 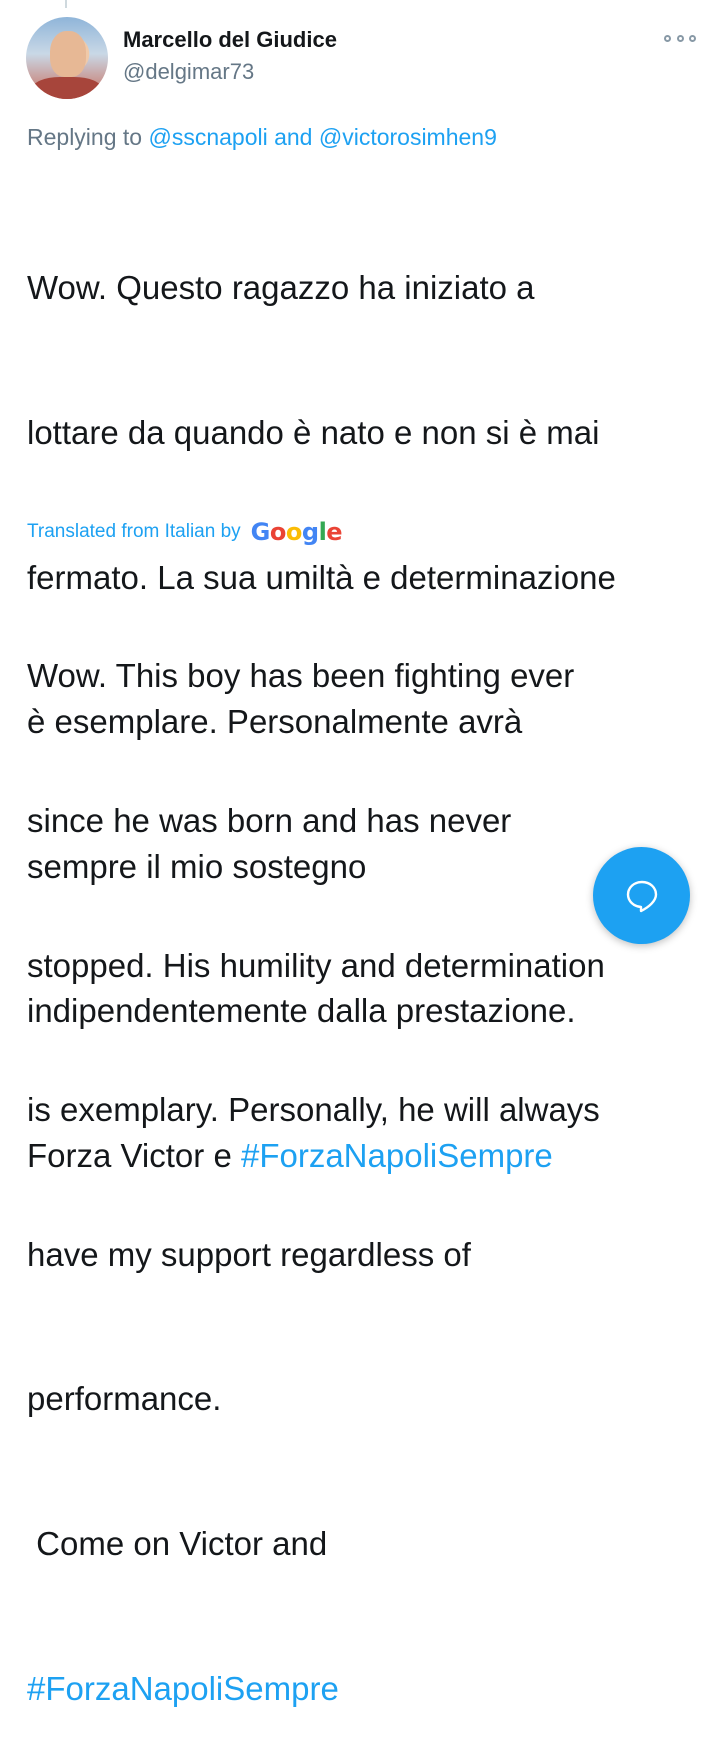 I want to click on compose-reply-icon, so click(x=641, y=896).